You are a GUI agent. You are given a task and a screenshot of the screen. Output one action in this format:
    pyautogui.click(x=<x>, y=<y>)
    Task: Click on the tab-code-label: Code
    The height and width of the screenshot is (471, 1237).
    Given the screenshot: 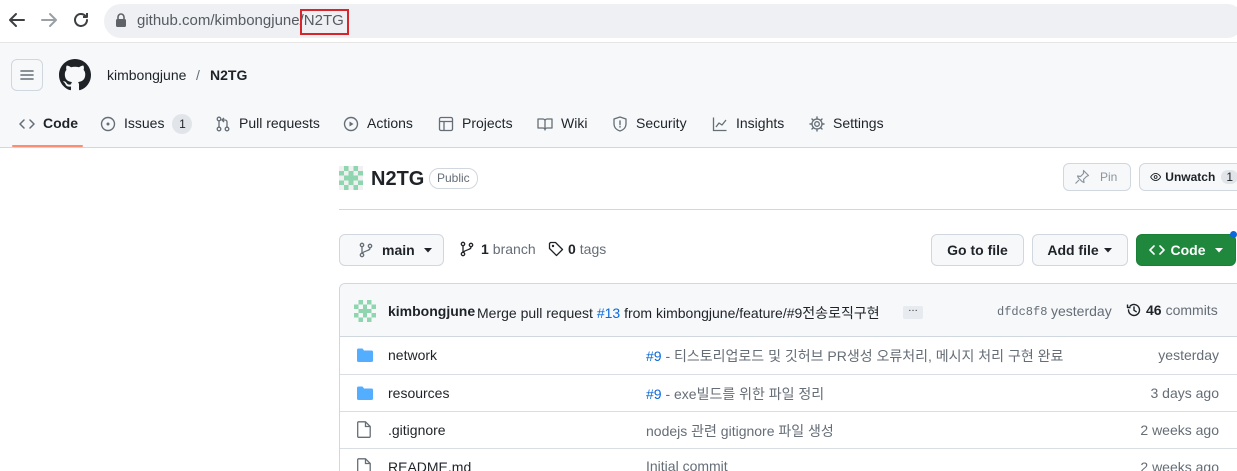 What is the action you would take?
    pyautogui.click(x=60, y=123)
    